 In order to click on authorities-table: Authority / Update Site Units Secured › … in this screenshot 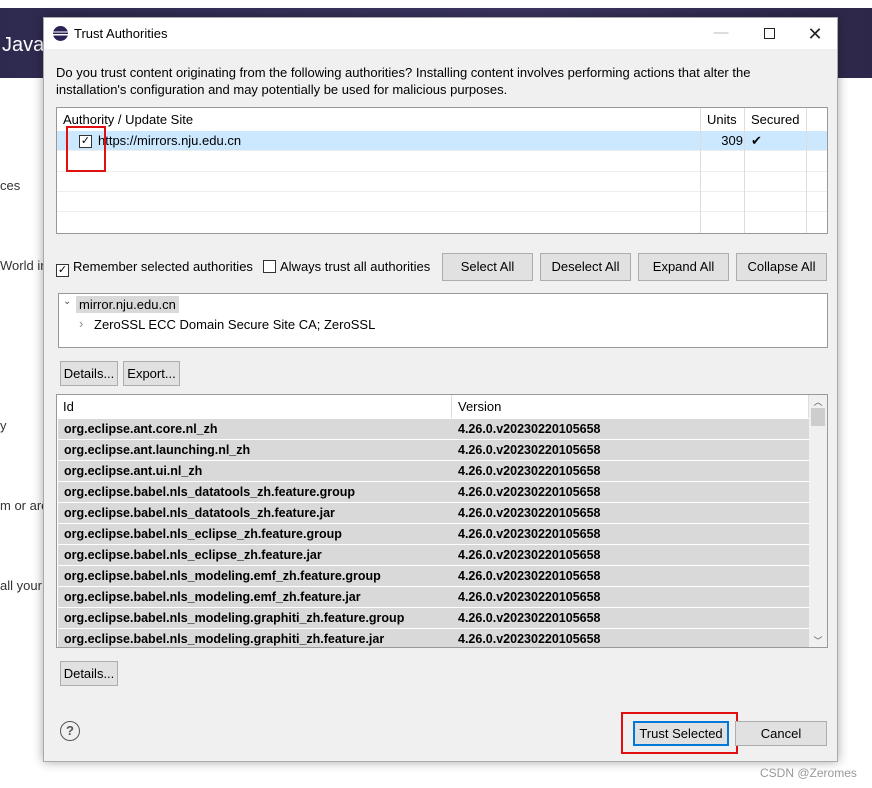, I will do `click(442, 170)`.